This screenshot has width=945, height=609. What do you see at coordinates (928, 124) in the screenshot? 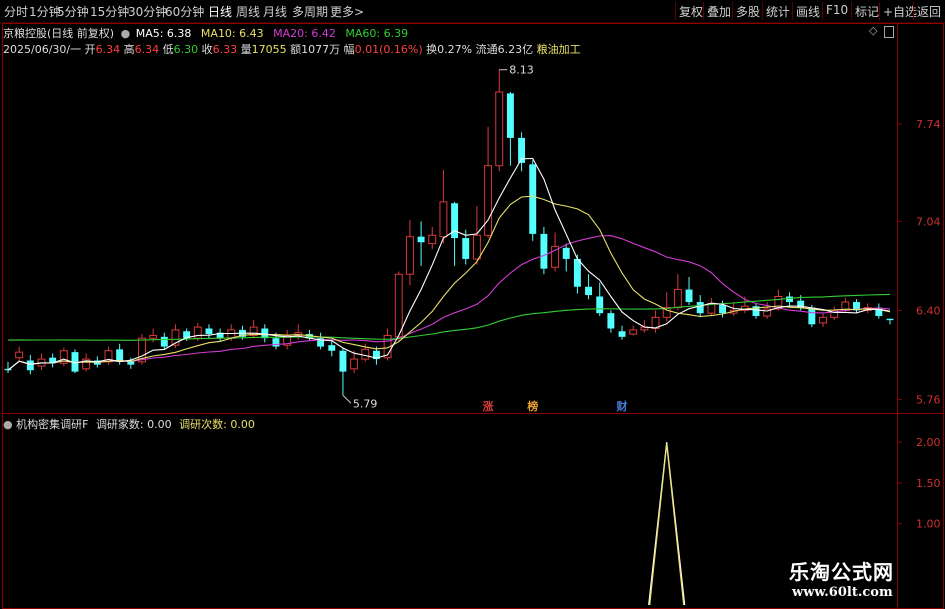
I see `y-tick-label: 7.74` at bounding box center [928, 124].